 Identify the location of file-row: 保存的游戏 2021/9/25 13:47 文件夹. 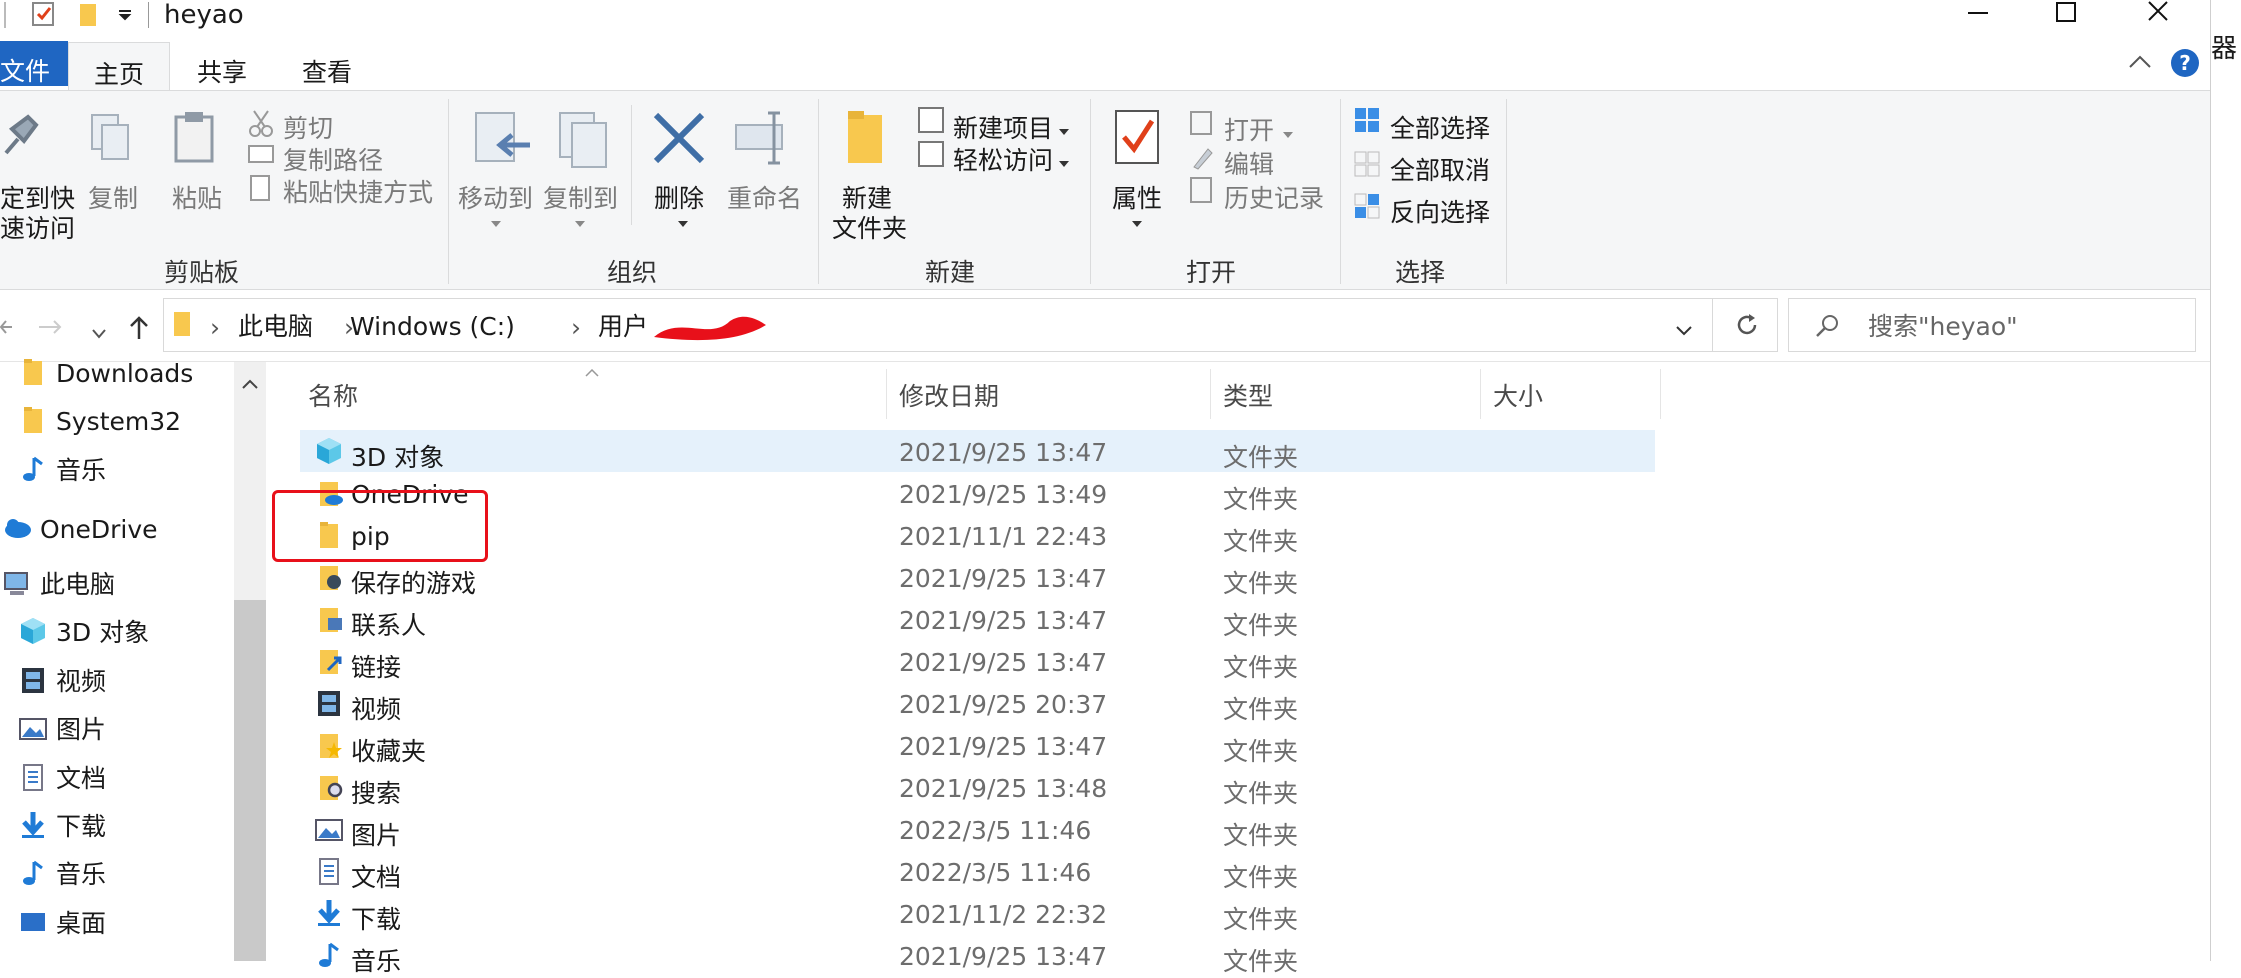
(977, 577).